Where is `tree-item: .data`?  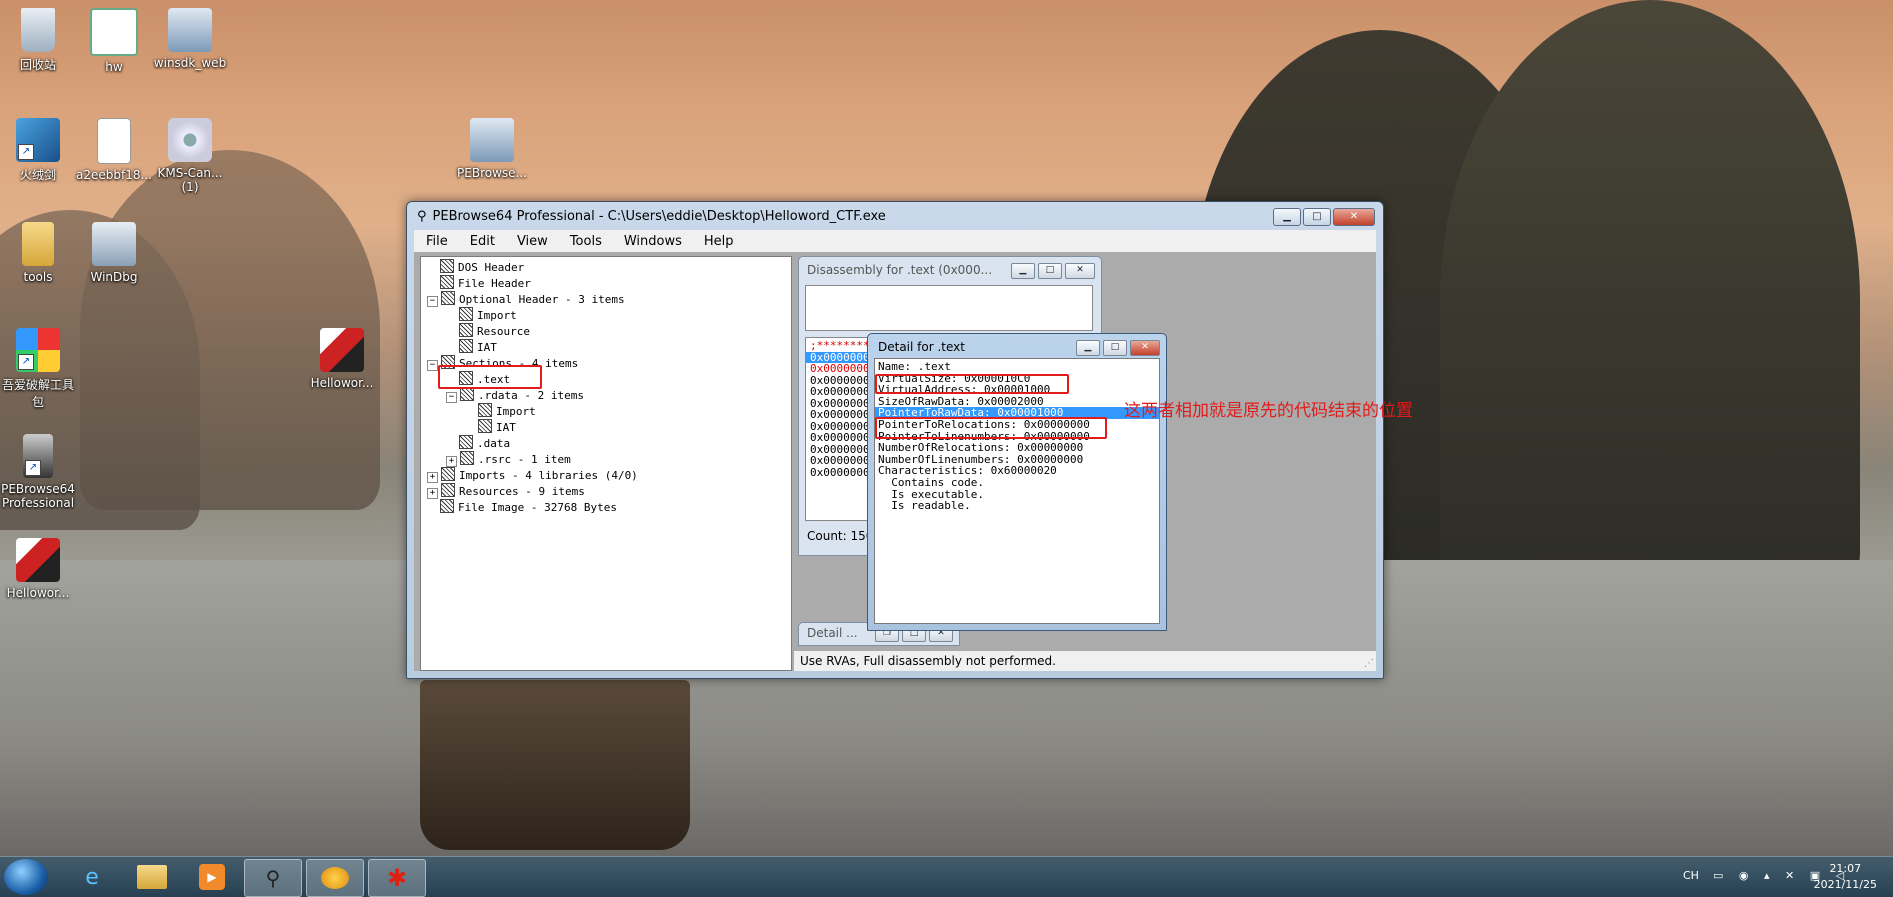 tree-item: .data is located at coordinates (478, 443).